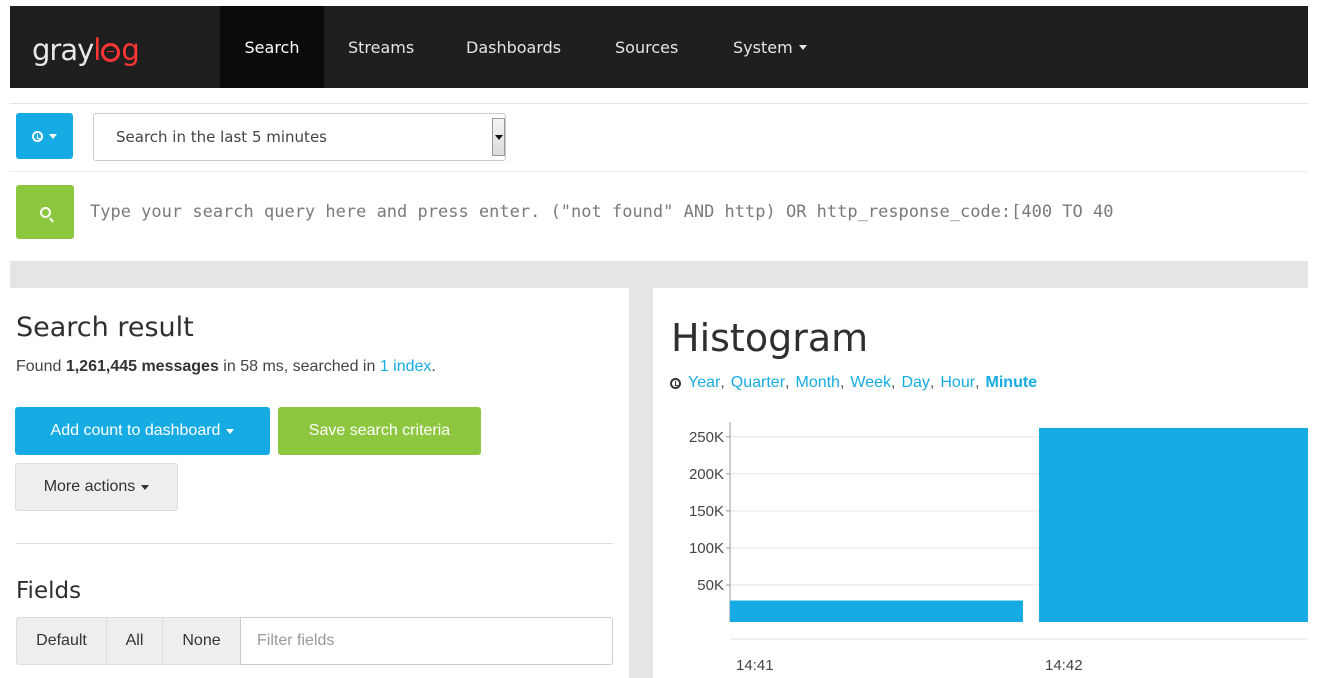 This screenshot has width=1318, height=678. What do you see at coordinates (704, 383) in the screenshot?
I see `resolution-year: Year` at bounding box center [704, 383].